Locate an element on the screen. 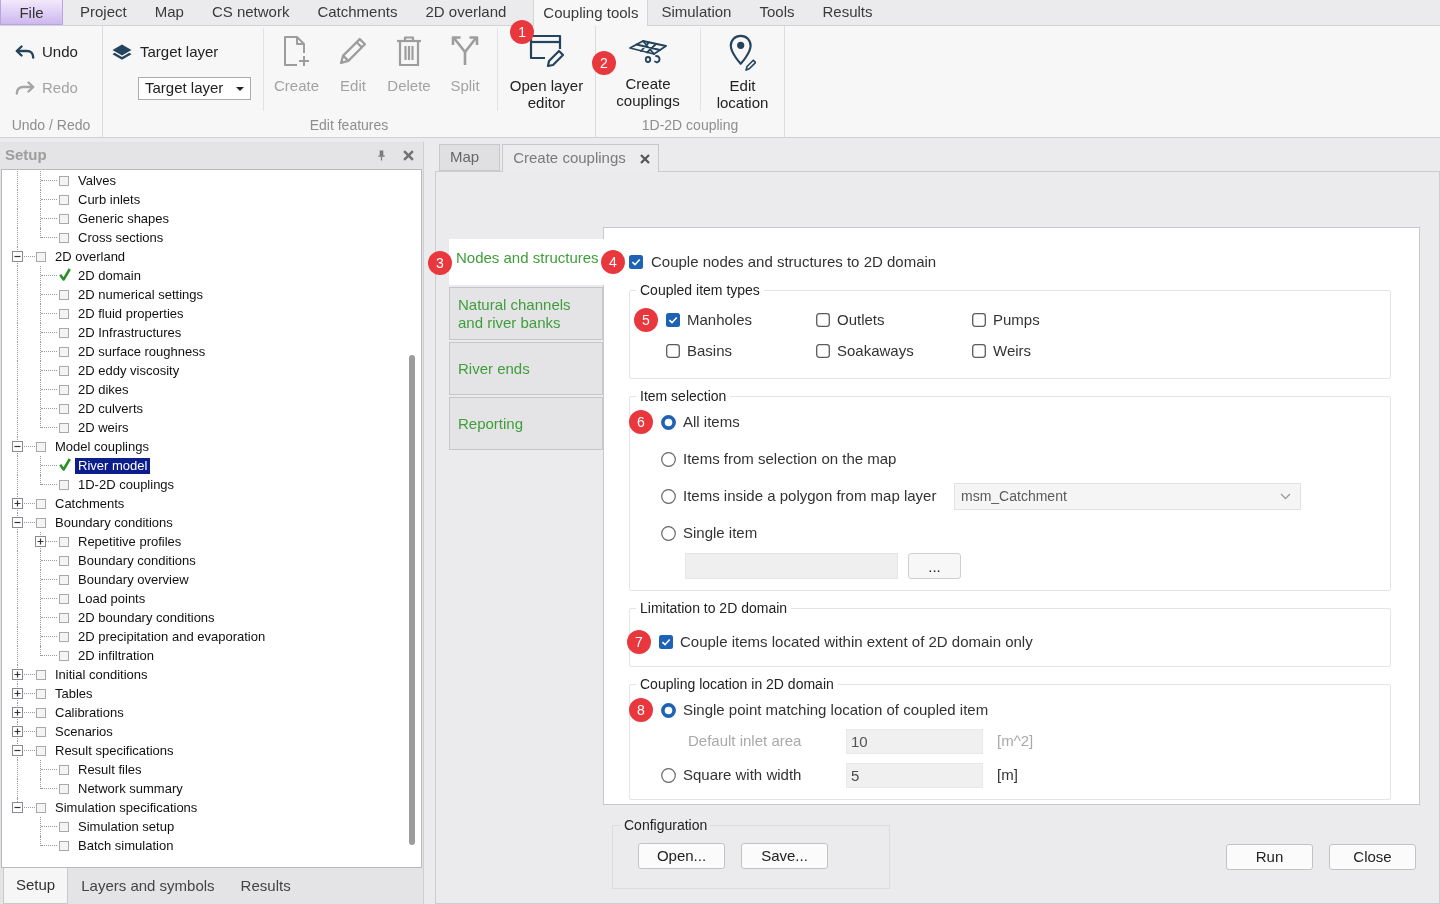  tree-item: Curb inlets is located at coordinates (109, 199).